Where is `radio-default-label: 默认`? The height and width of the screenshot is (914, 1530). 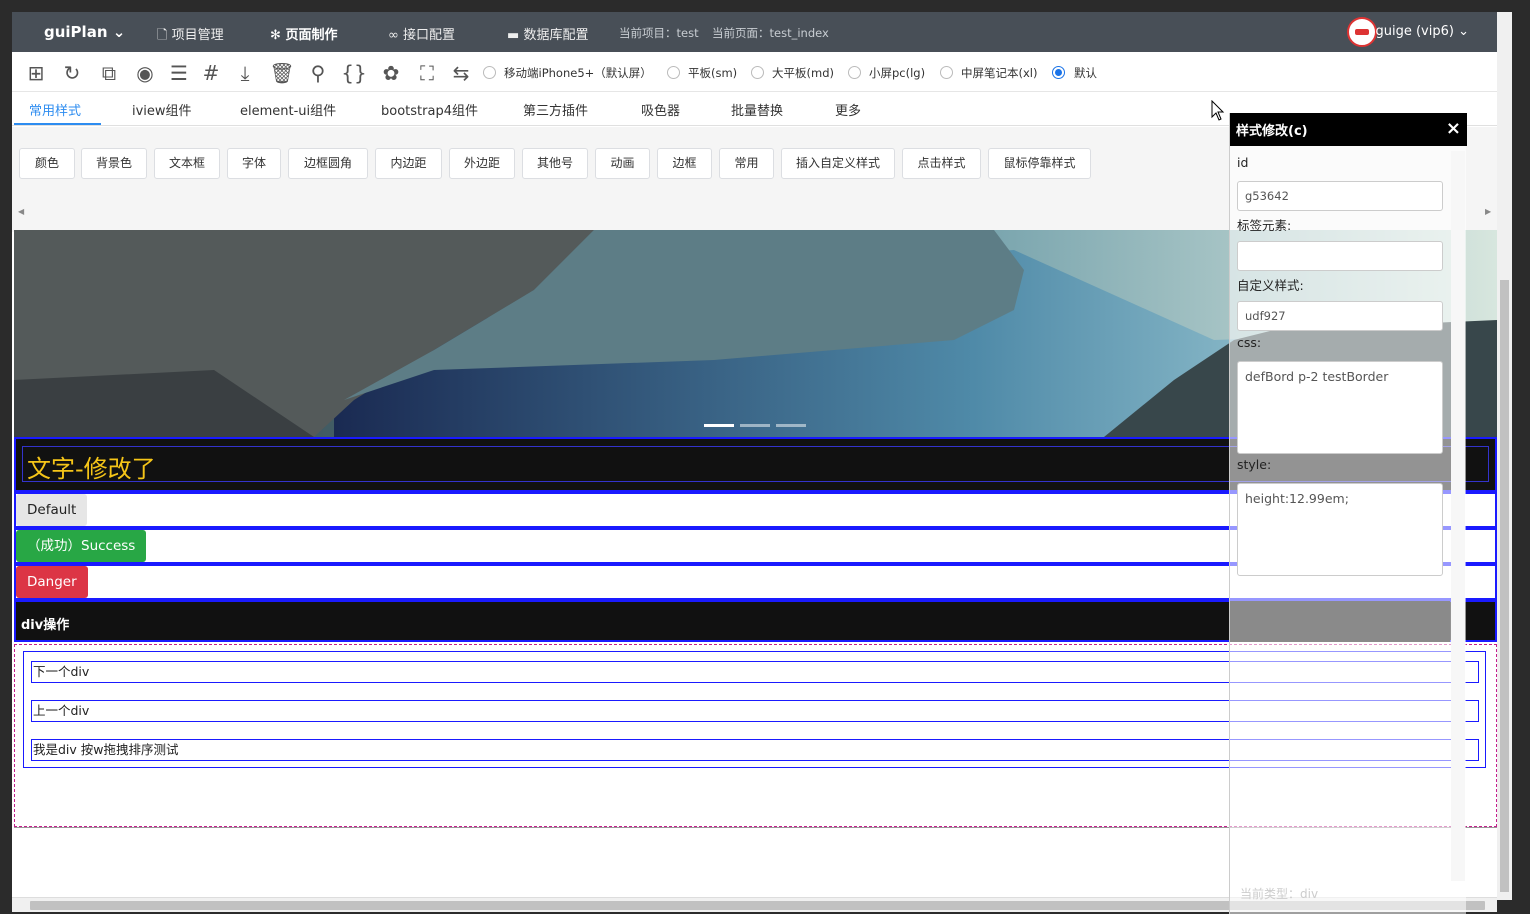
radio-default-label: 默认 is located at coordinates (1085, 73).